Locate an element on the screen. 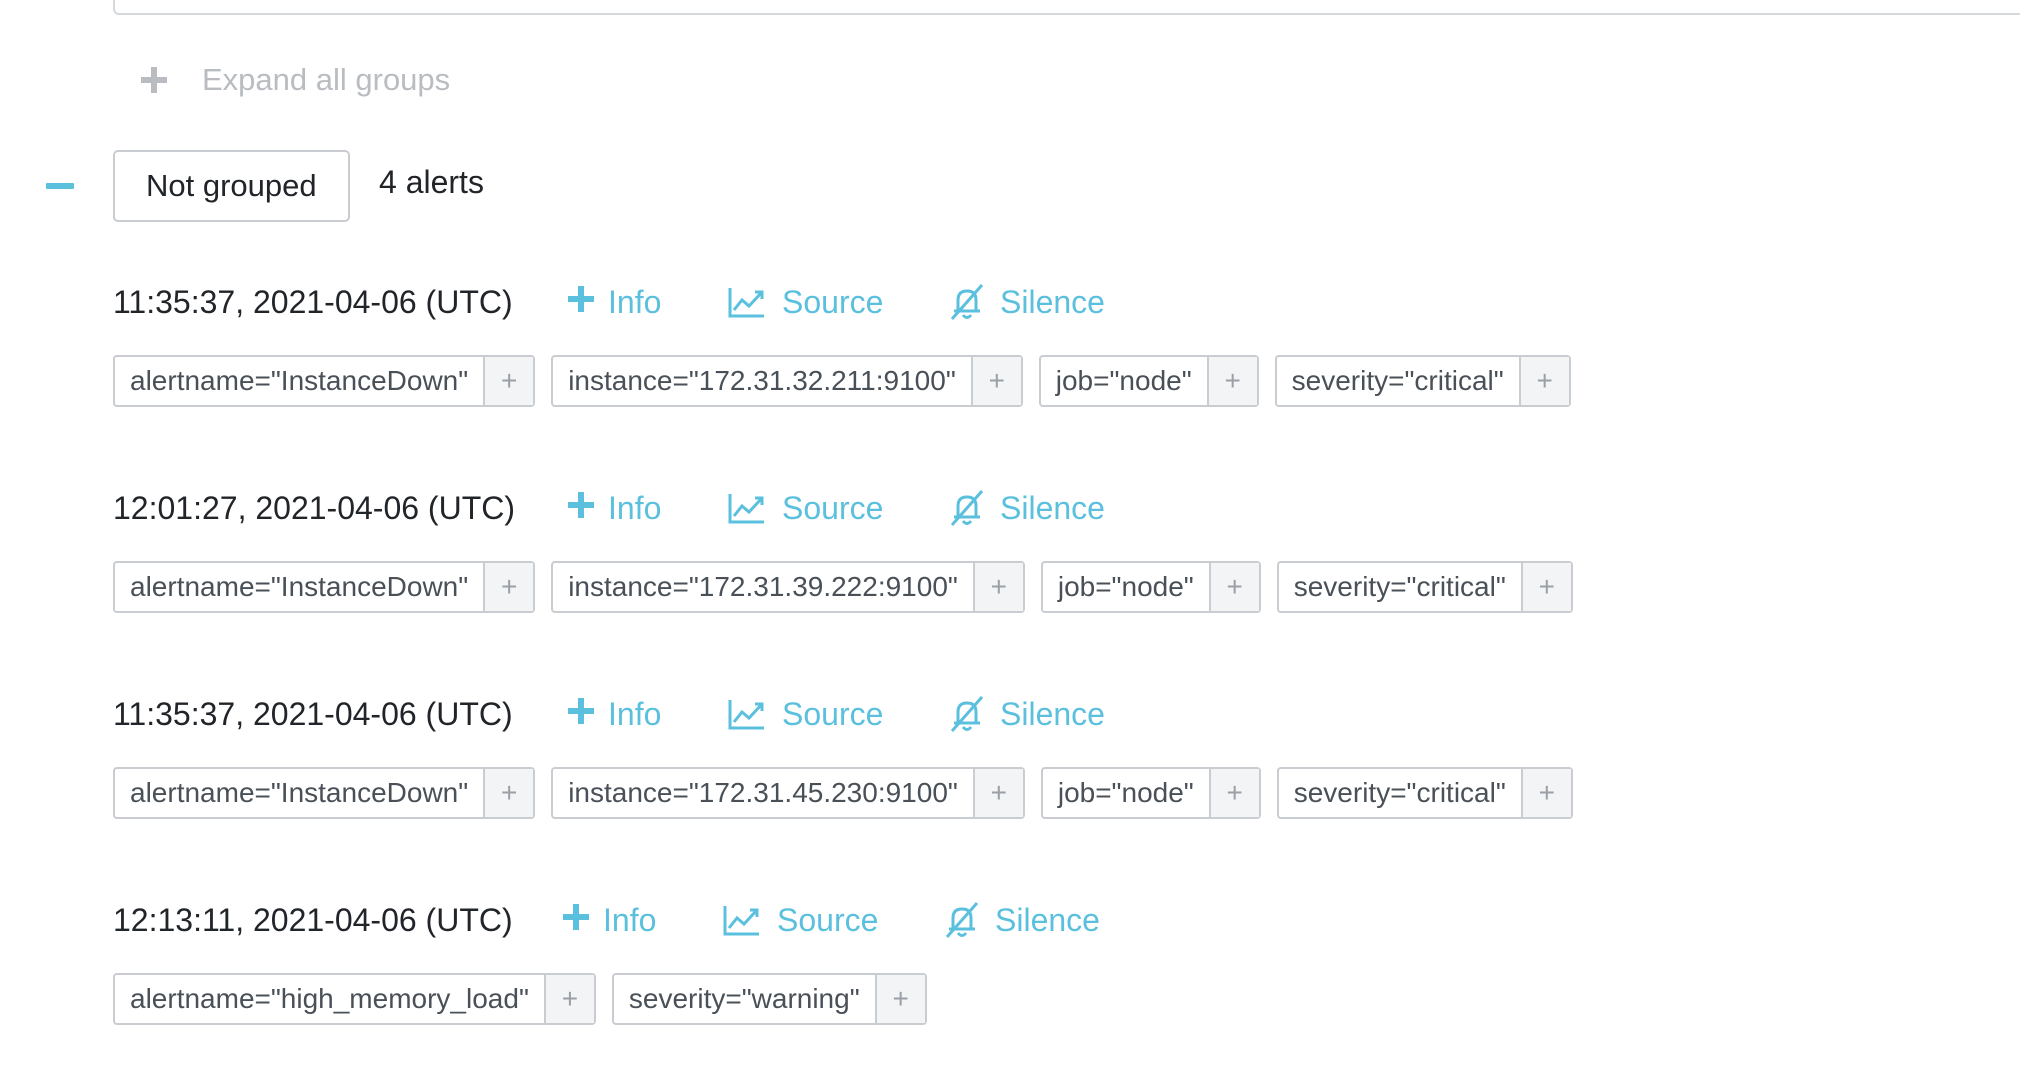  group-alert-count: 4 alerts is located at coordinates (431, 182).